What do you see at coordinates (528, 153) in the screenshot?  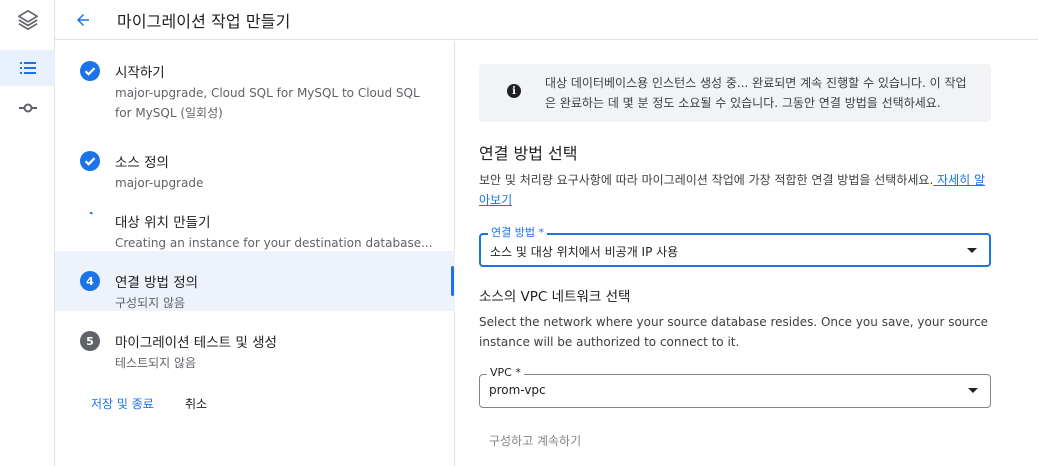 I see `connectivity-heading: 연결 방법 선택` at bounding box center [528, 153].